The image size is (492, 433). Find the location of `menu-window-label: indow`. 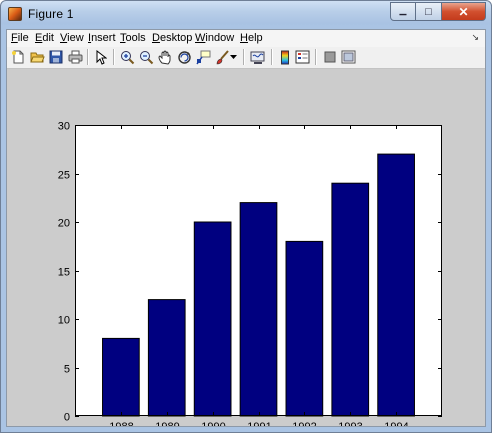

menu-window-label: indow is located at coordinates (220, 38).